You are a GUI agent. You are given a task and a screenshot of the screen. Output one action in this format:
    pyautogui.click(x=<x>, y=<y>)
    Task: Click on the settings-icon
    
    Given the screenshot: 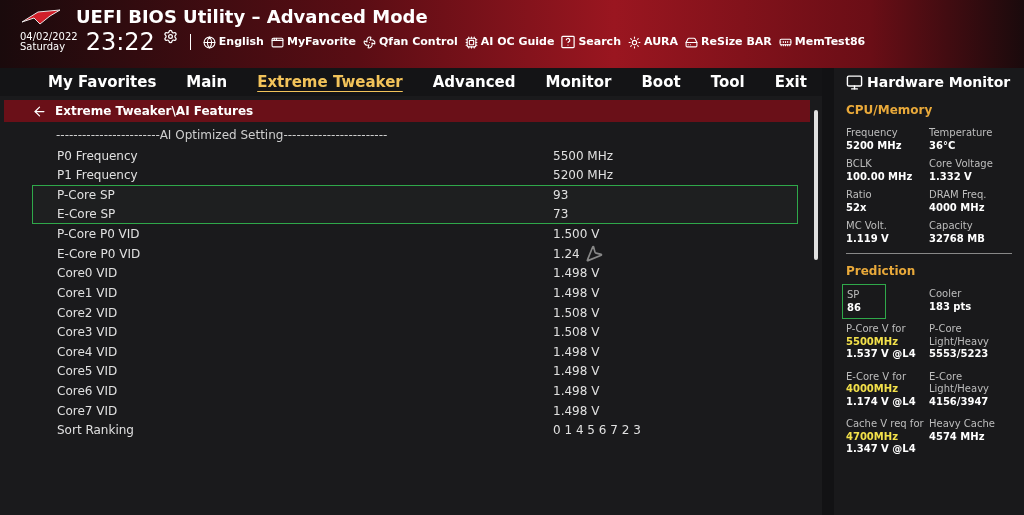 What is the action you would take?
    pyautogui.click(x=170, y=36)
    